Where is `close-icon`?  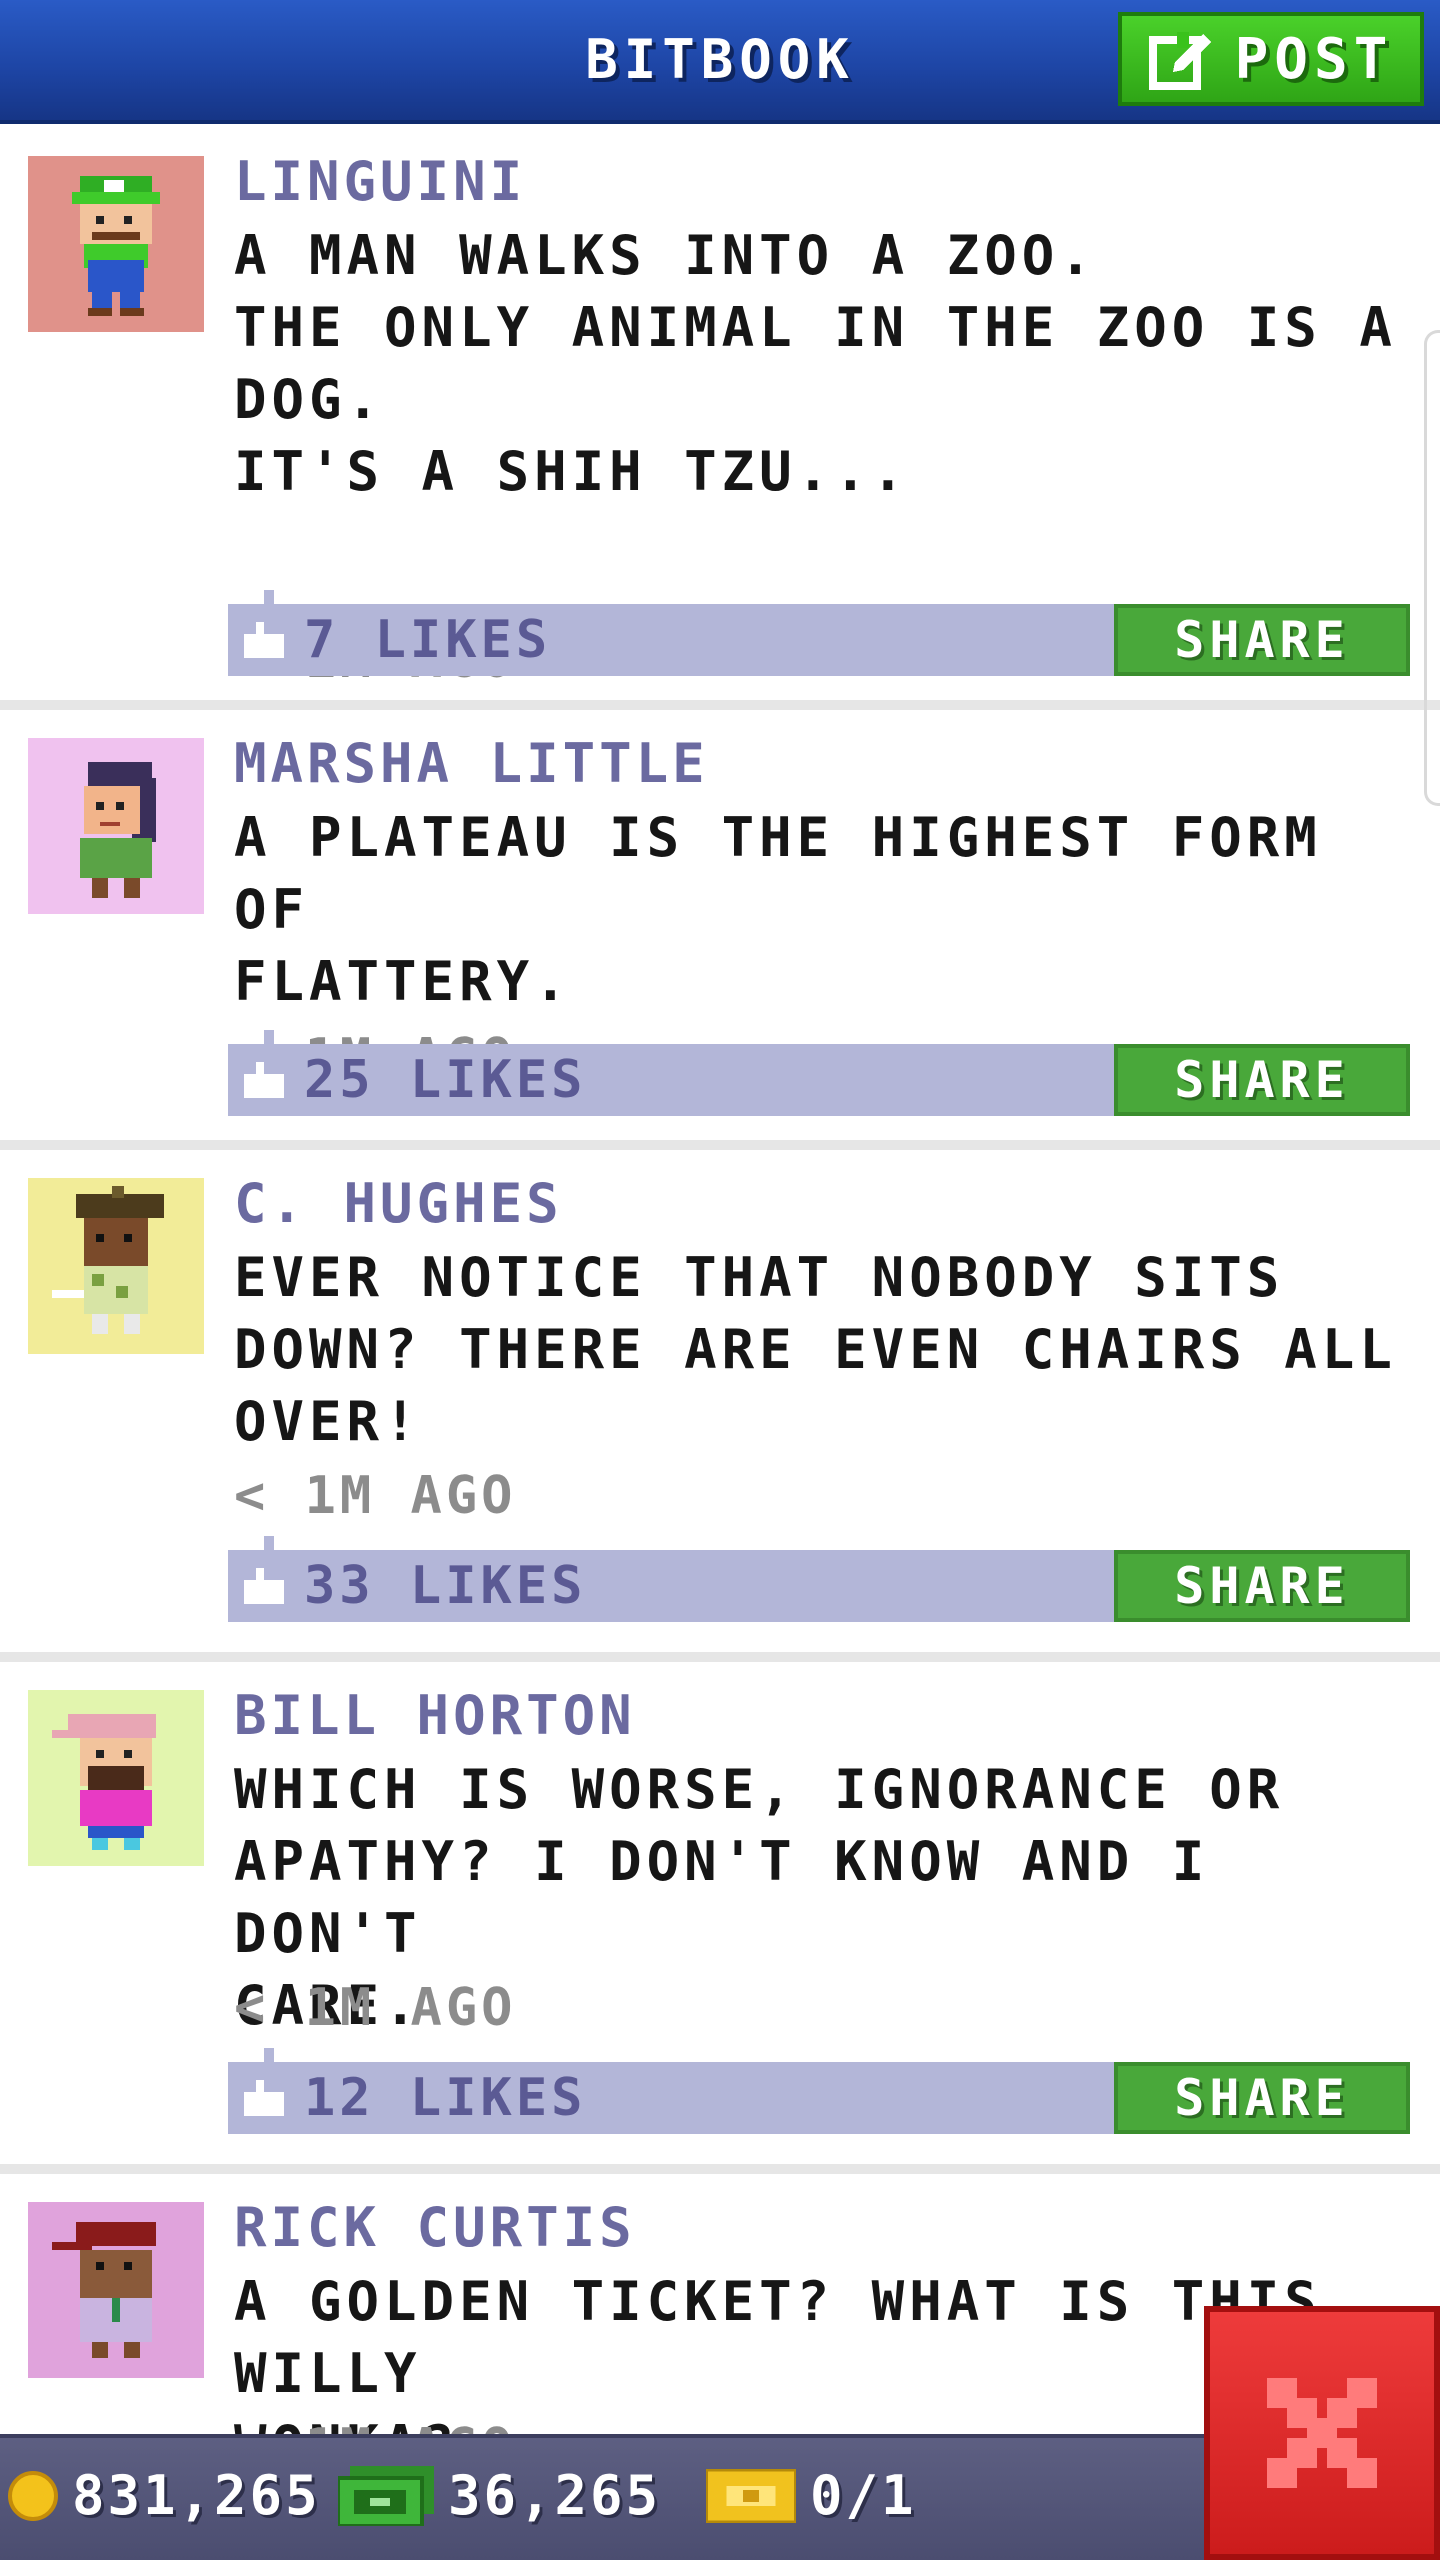 close-icon is located at coordinates (1322, 2433).